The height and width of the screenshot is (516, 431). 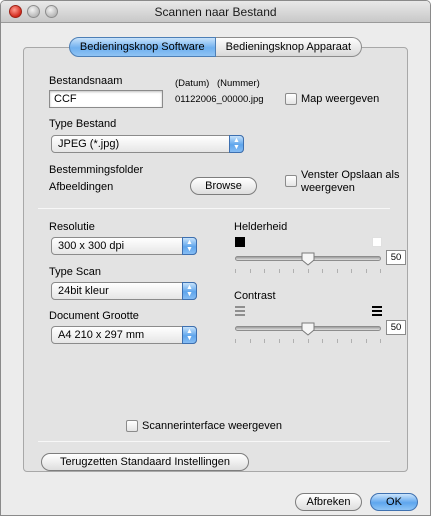 What do you see at coordinates (214, 441) in the screenshot?
I see `bottom-divider` at bounding box center [214, 441].